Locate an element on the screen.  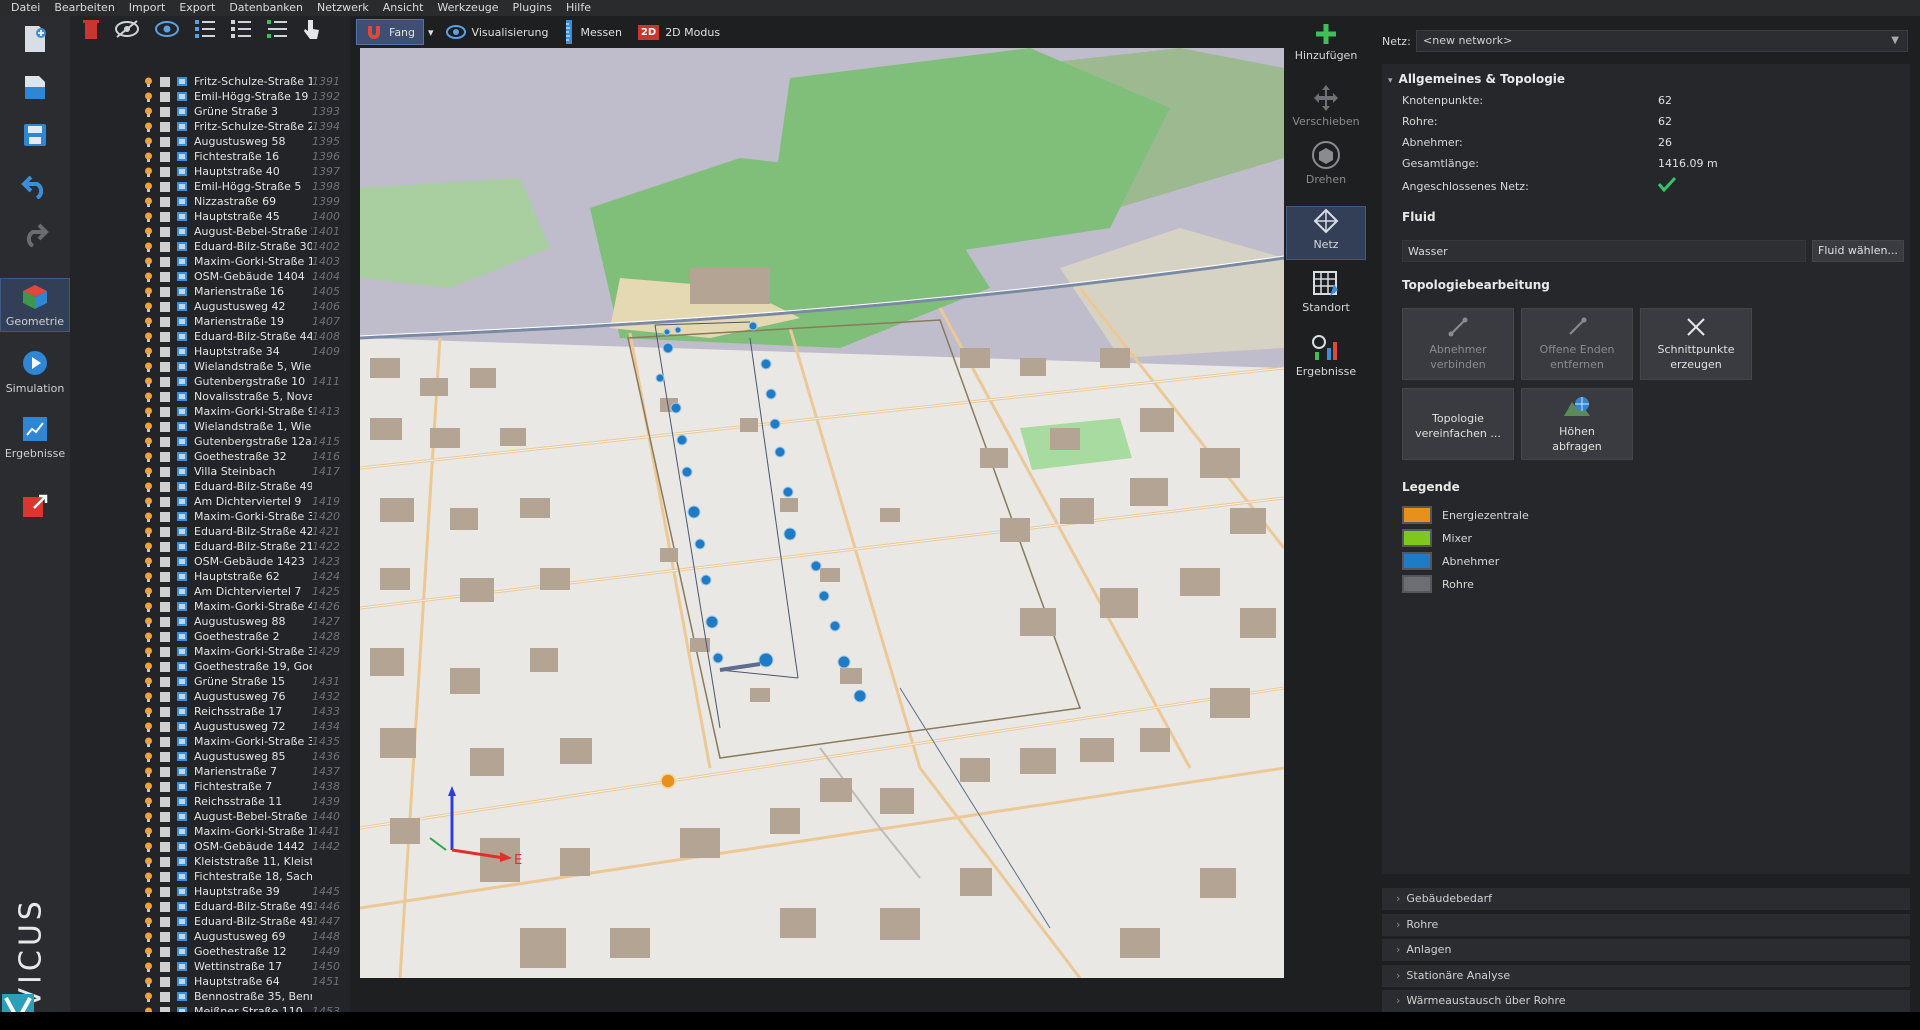
select-all-icon is located at coordinates (205, 29).